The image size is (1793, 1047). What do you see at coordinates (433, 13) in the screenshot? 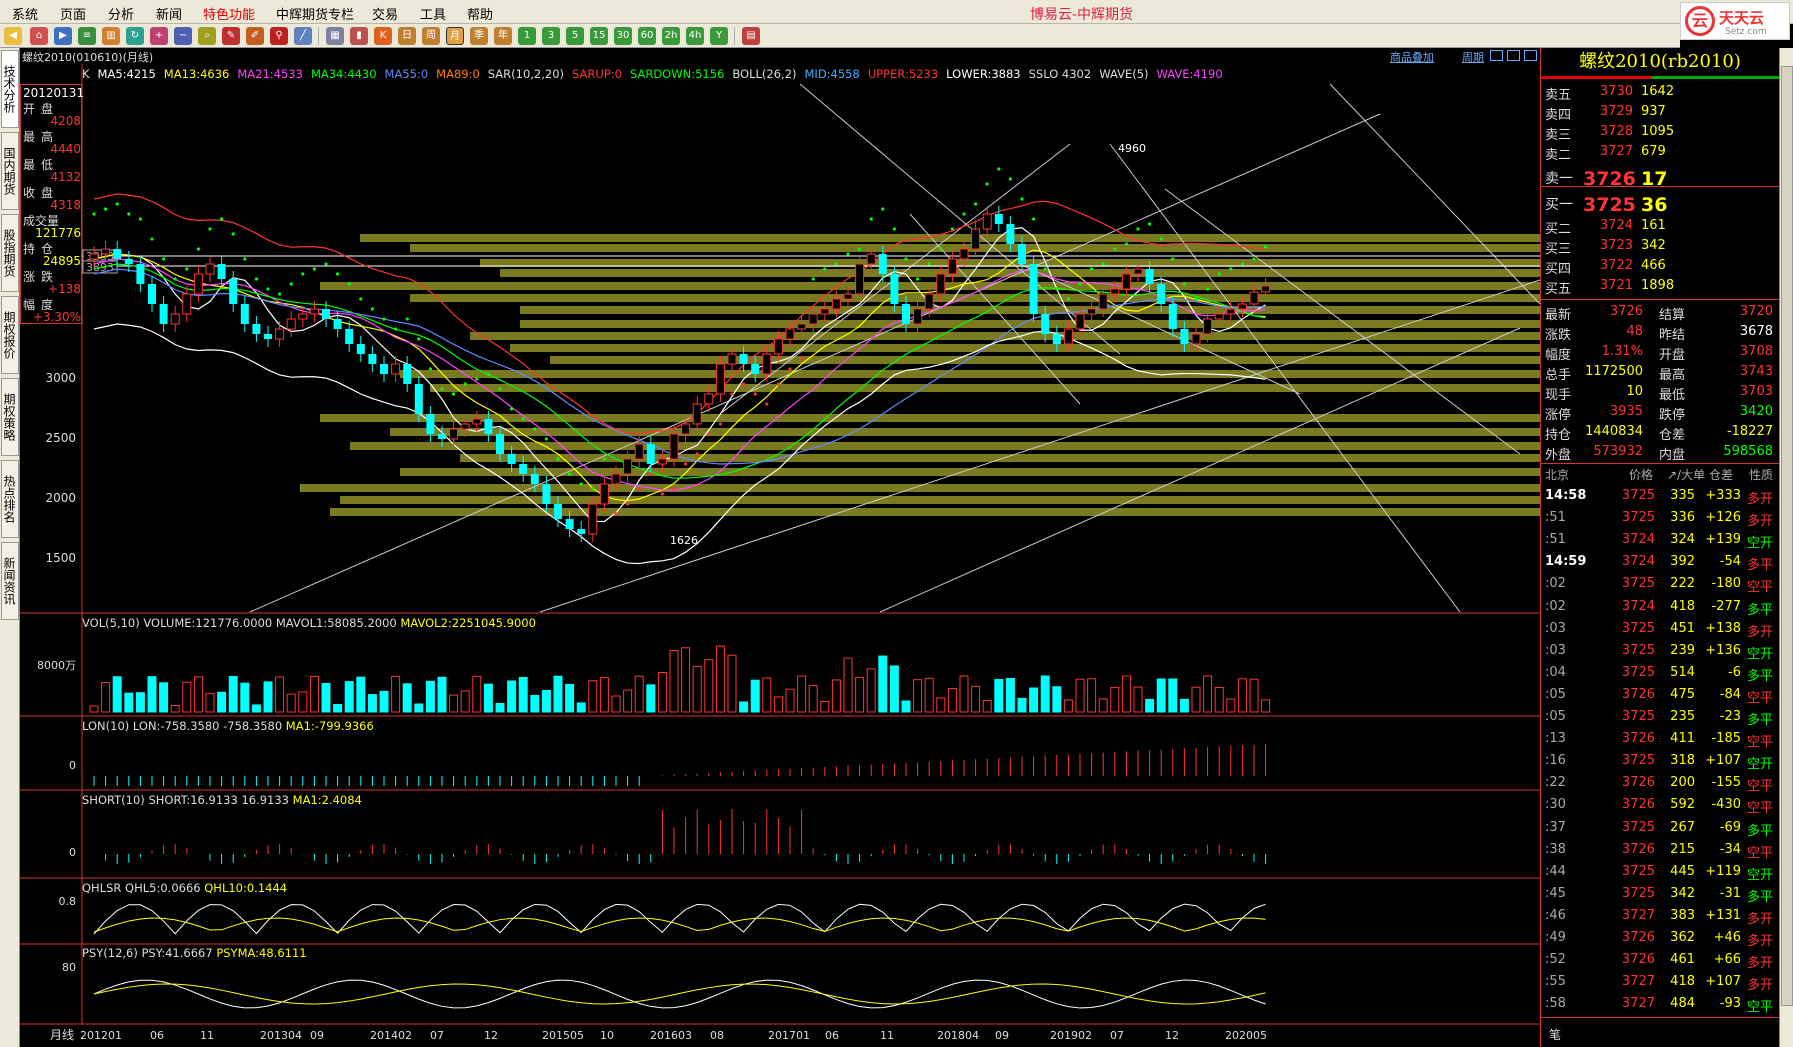
I see `menu-tools: 工具` at bounding box center [433, 13].